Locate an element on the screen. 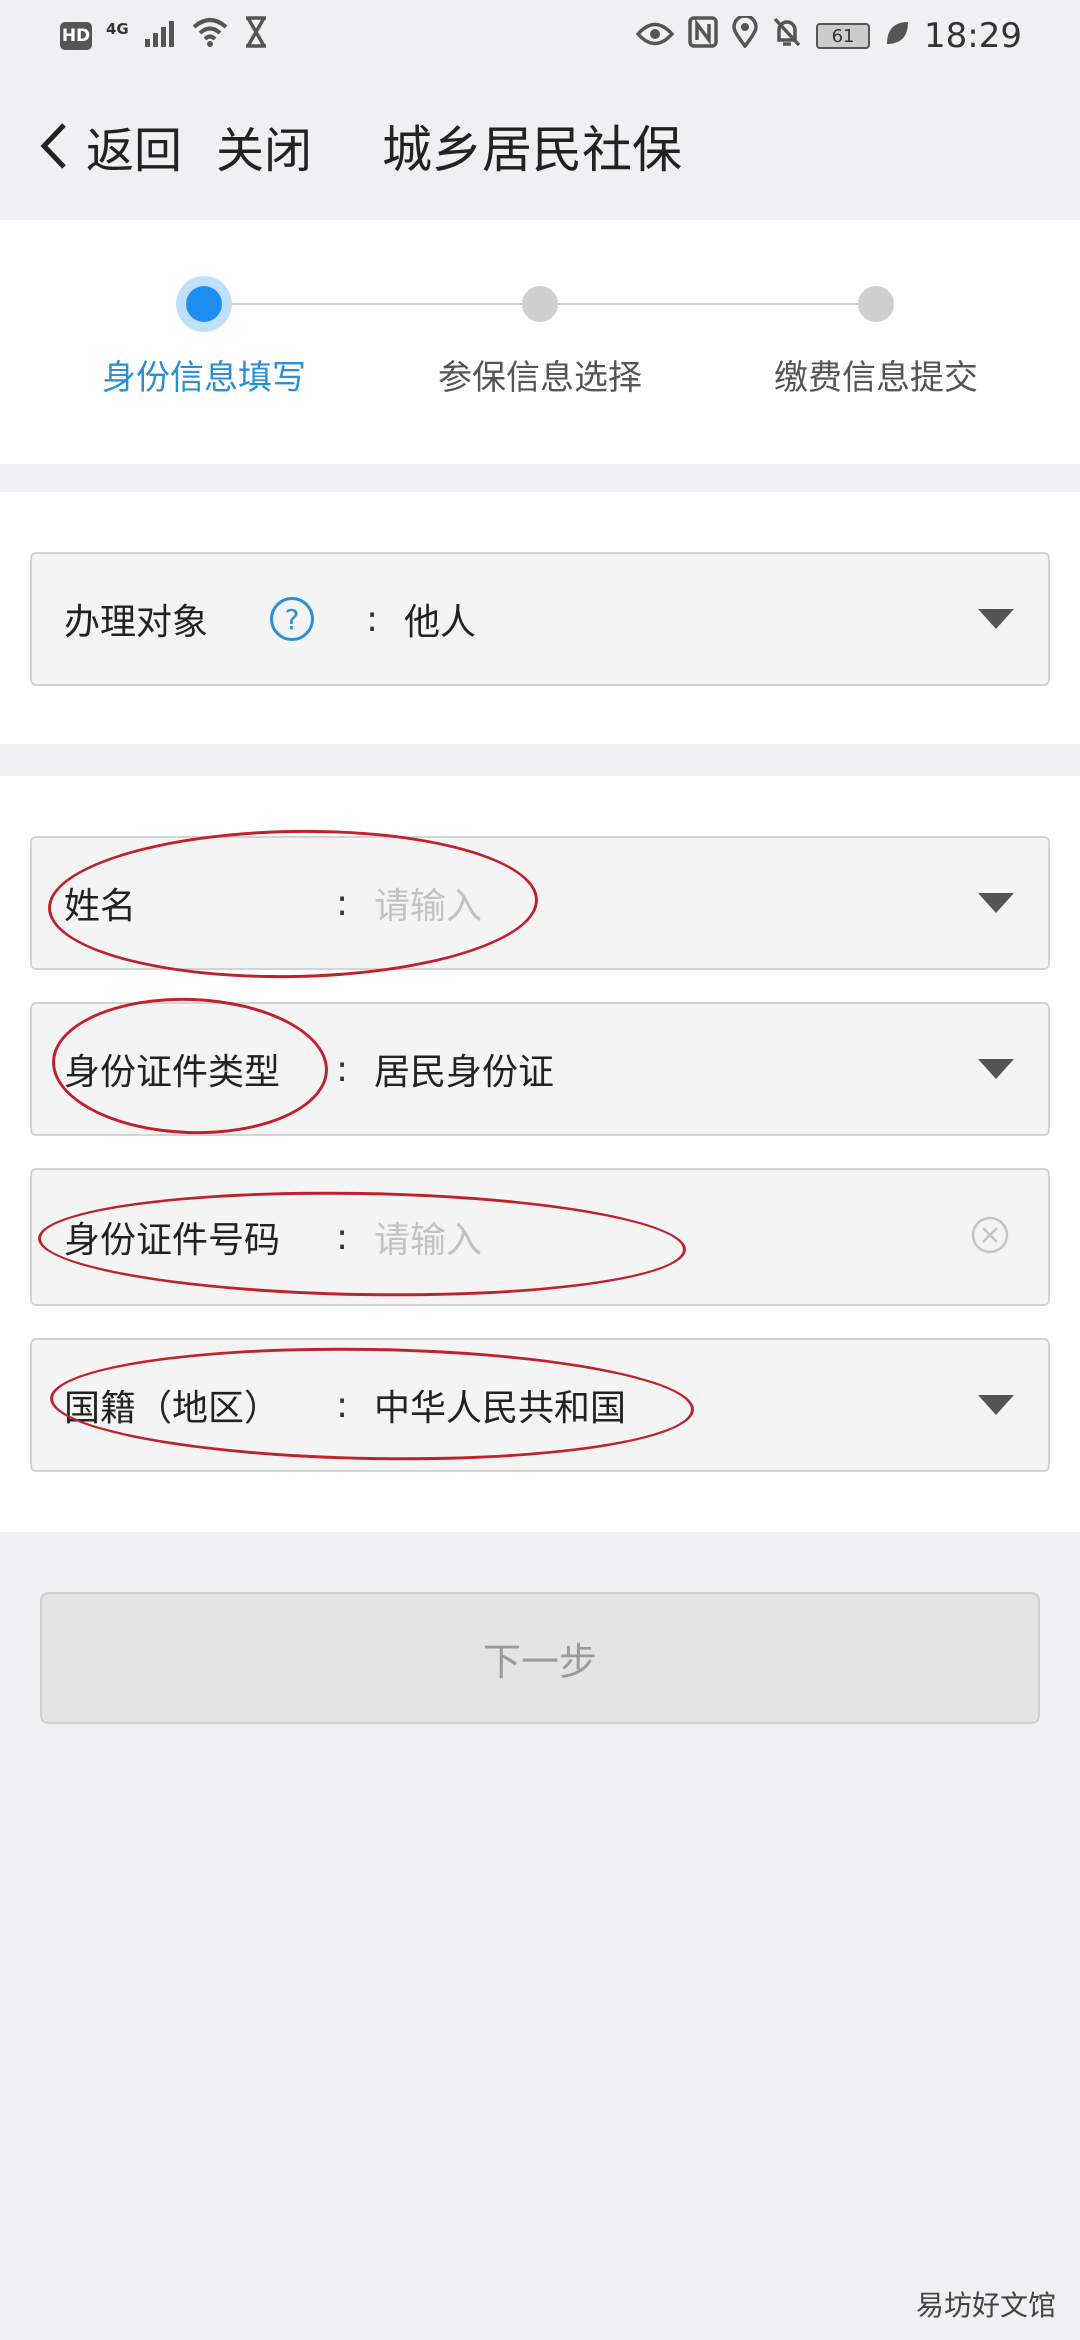  status-right: 61 18:29 is located at coordinates (828, 35).